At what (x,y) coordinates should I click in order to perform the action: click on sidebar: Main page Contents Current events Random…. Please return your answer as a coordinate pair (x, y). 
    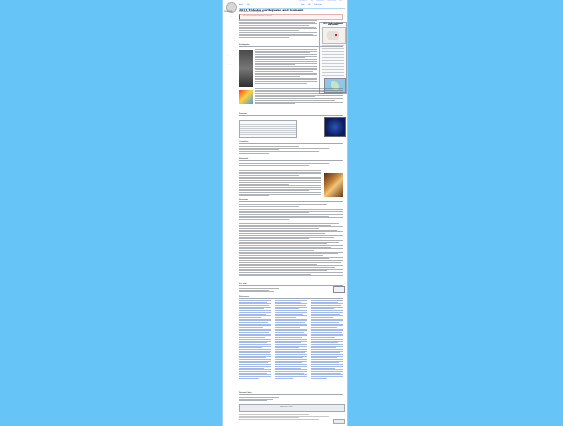
    Looking at the image, I should click on (231, 41).